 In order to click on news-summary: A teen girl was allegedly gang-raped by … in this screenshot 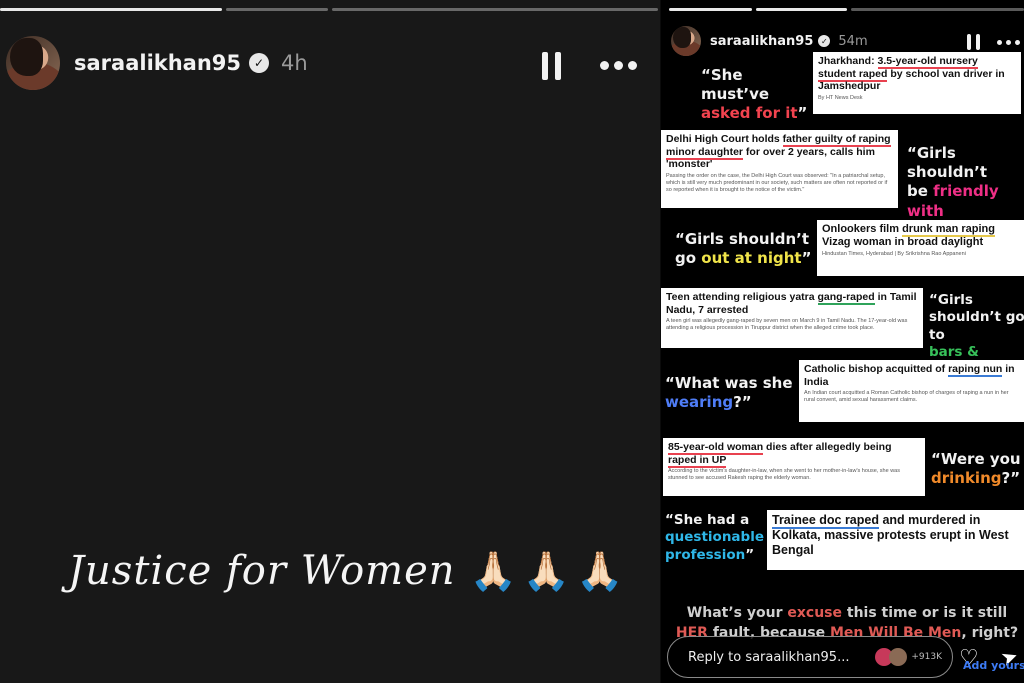, I will do `click(787, 325)`.